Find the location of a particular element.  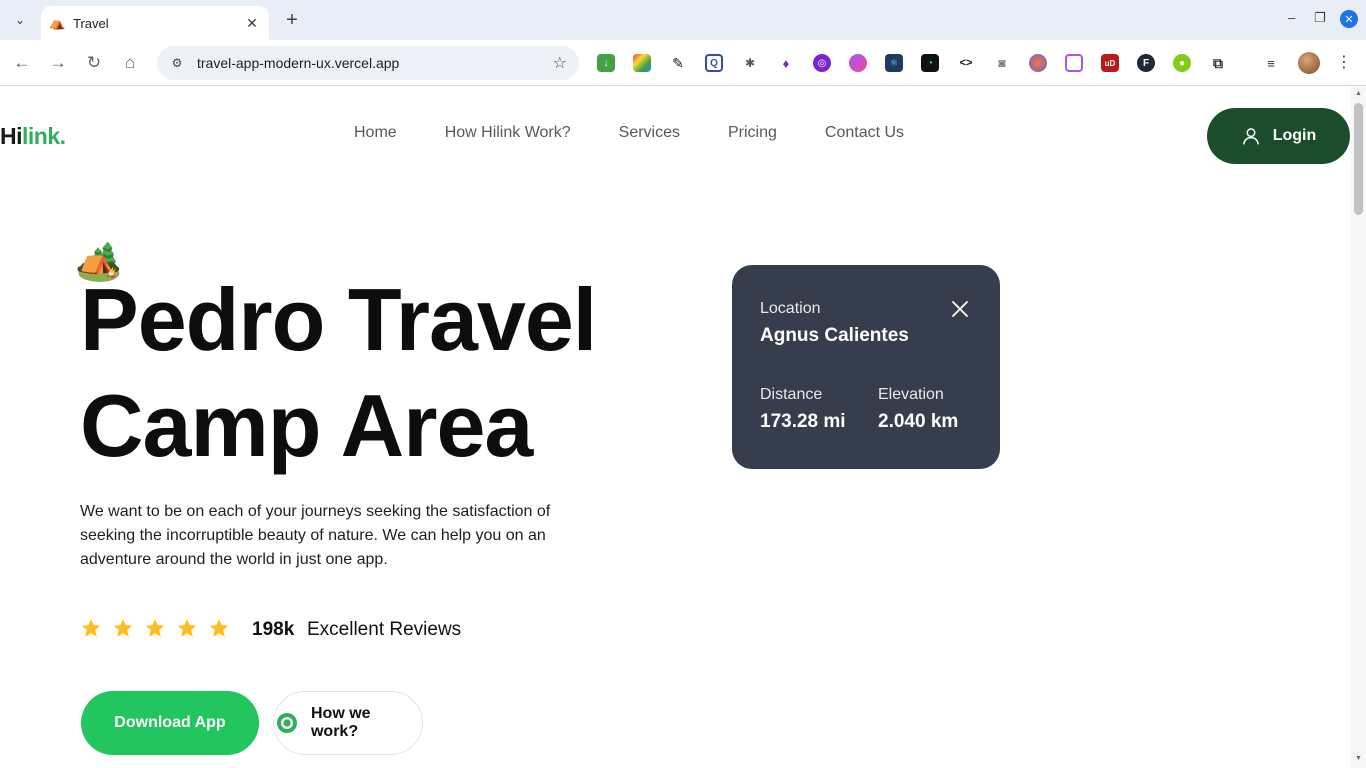

browser-tab: ⛺ Travel ✕ is located at coordinates (155, 23).